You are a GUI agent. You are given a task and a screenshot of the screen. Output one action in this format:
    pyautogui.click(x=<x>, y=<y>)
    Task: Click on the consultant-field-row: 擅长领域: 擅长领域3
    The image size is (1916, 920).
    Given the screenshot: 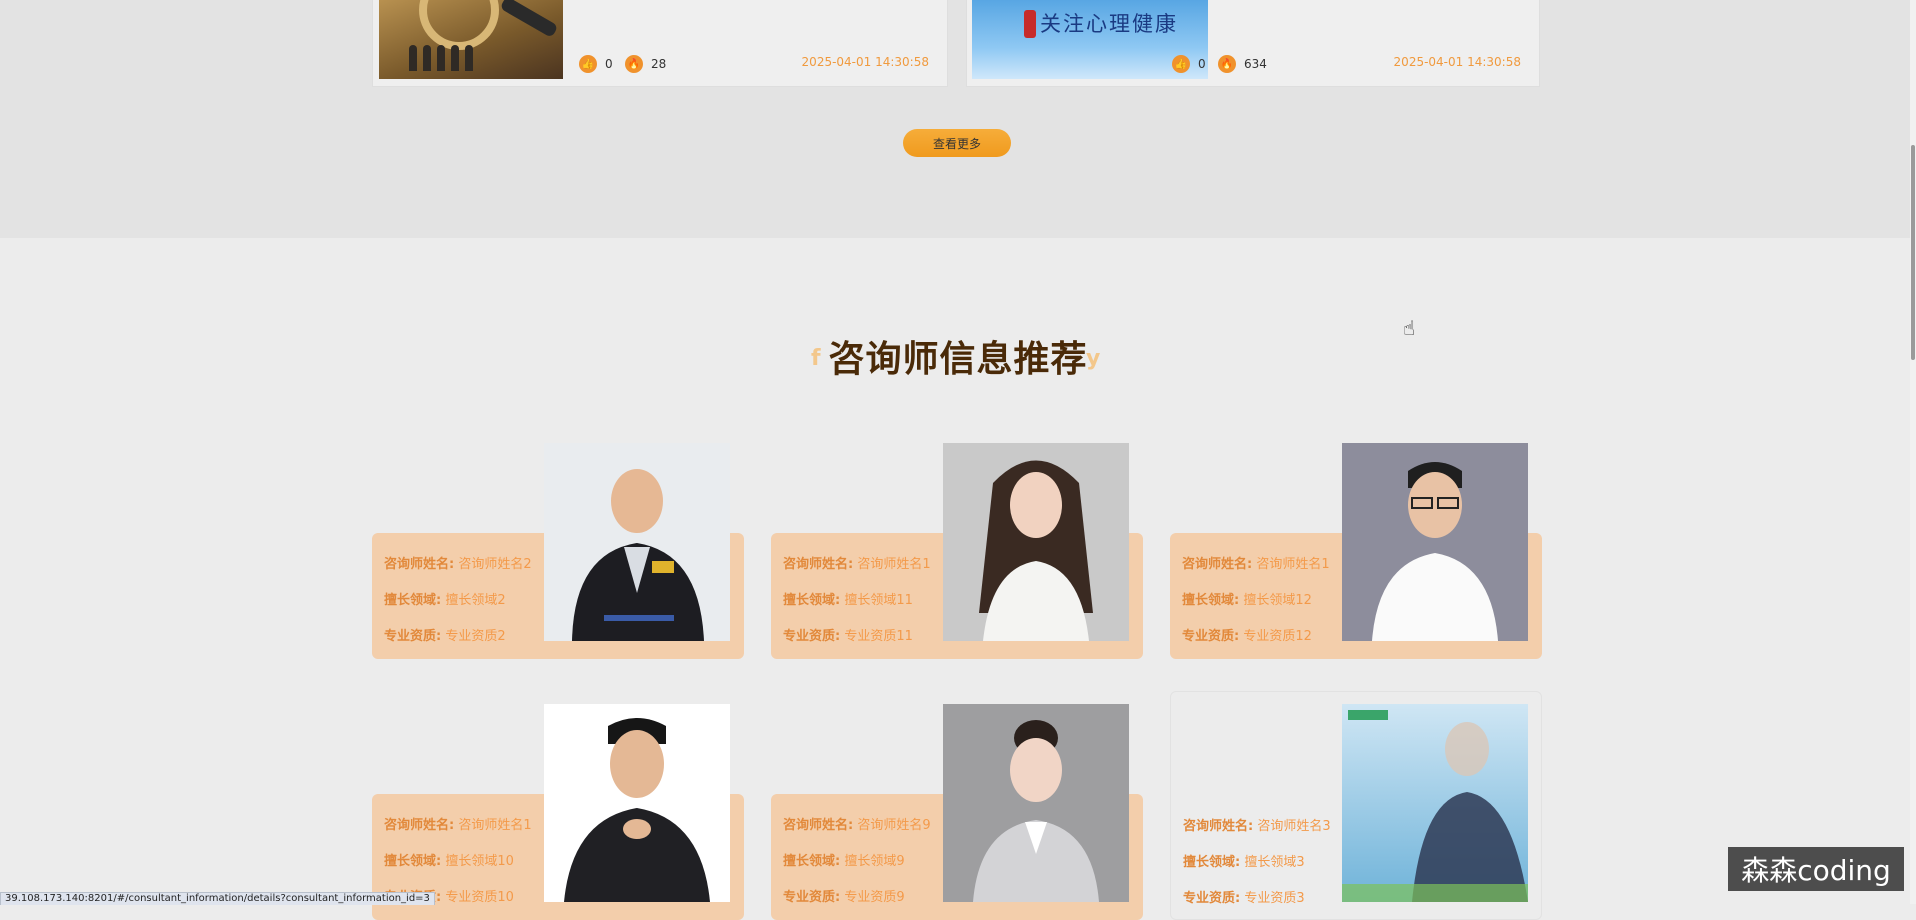 What is the action you would take?
    pyautogui.click(x=1244, y=860)
    